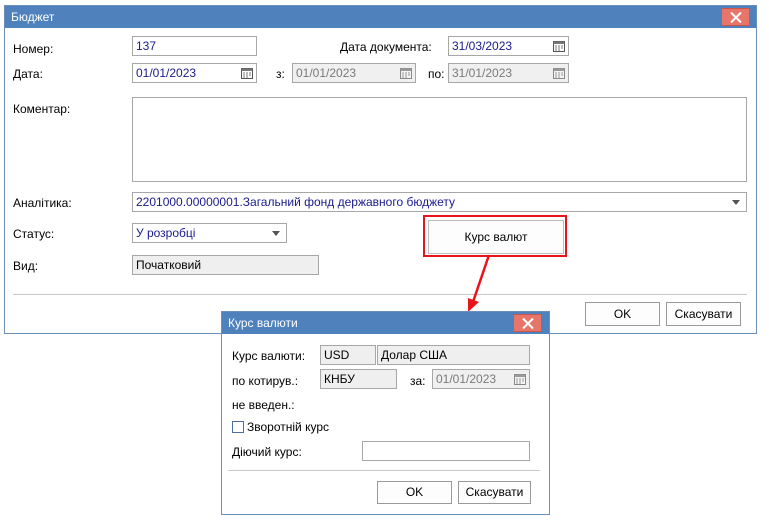  I want to click on doc-date-label: Дата документа:, so click(386, 47).